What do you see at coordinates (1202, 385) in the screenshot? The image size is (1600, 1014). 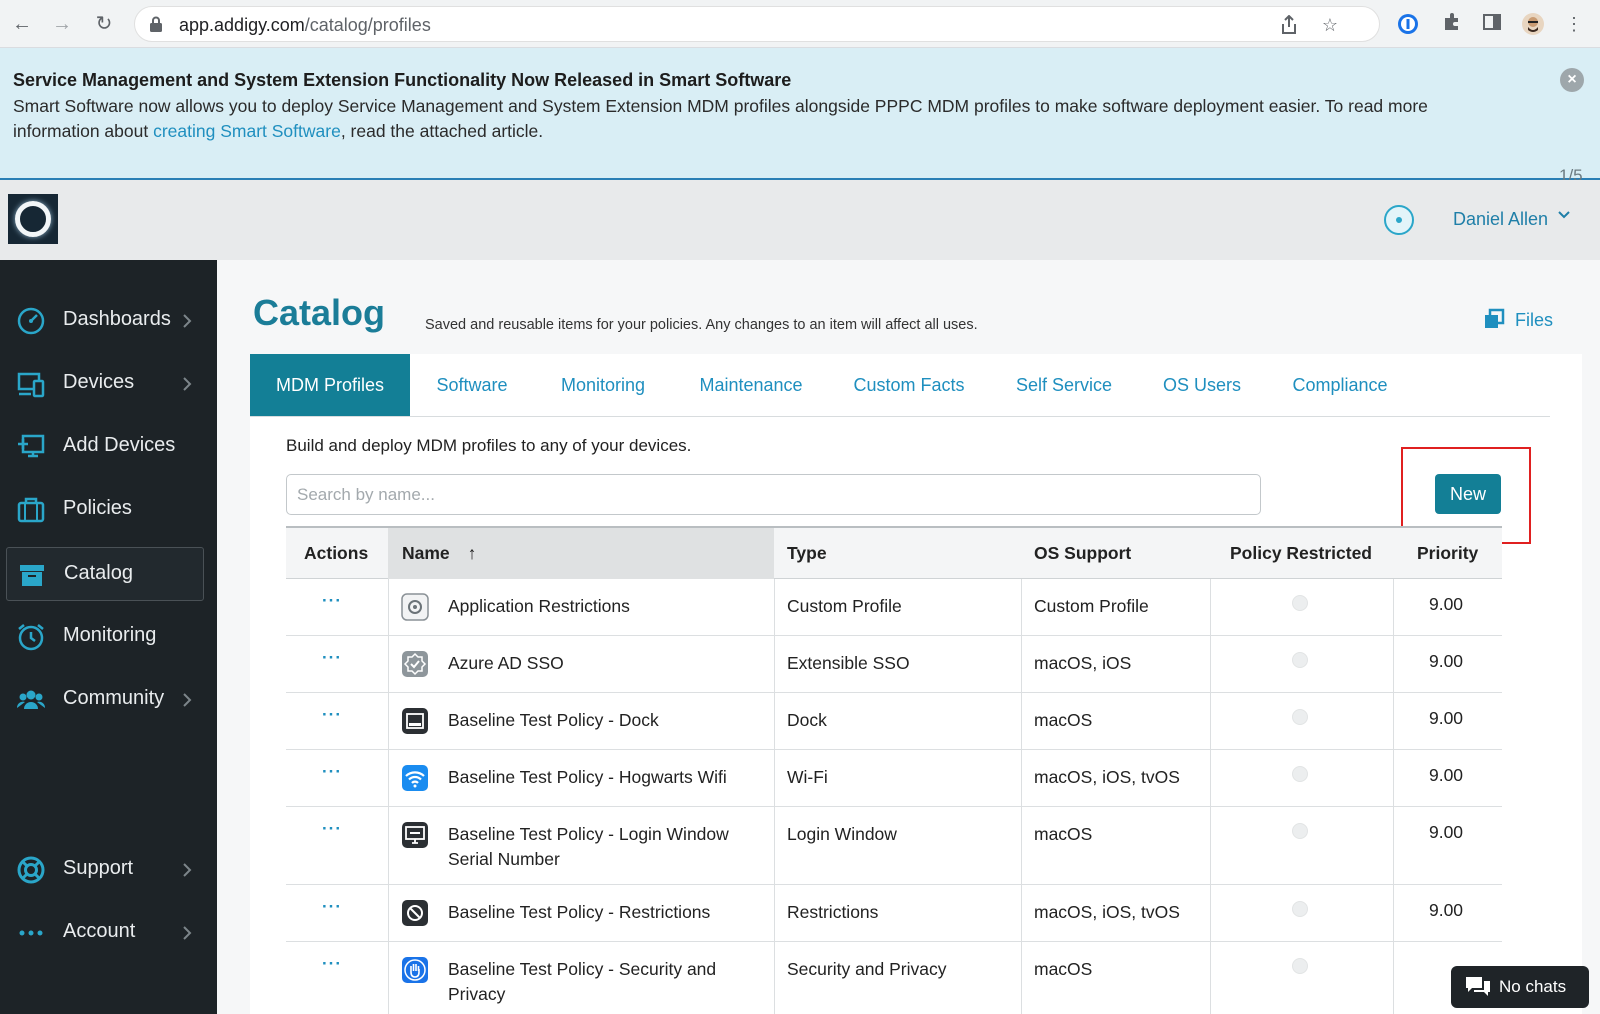 I see `tab-os-users: OS Users` at bounding box center [1202, 385].